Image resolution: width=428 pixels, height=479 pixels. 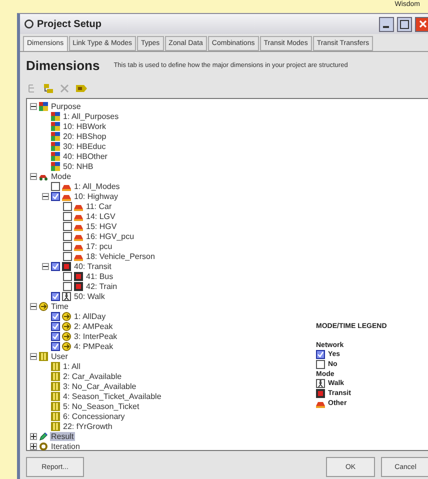 I want to click on tree-item: 14: LGV, so click(x=100, y=216).